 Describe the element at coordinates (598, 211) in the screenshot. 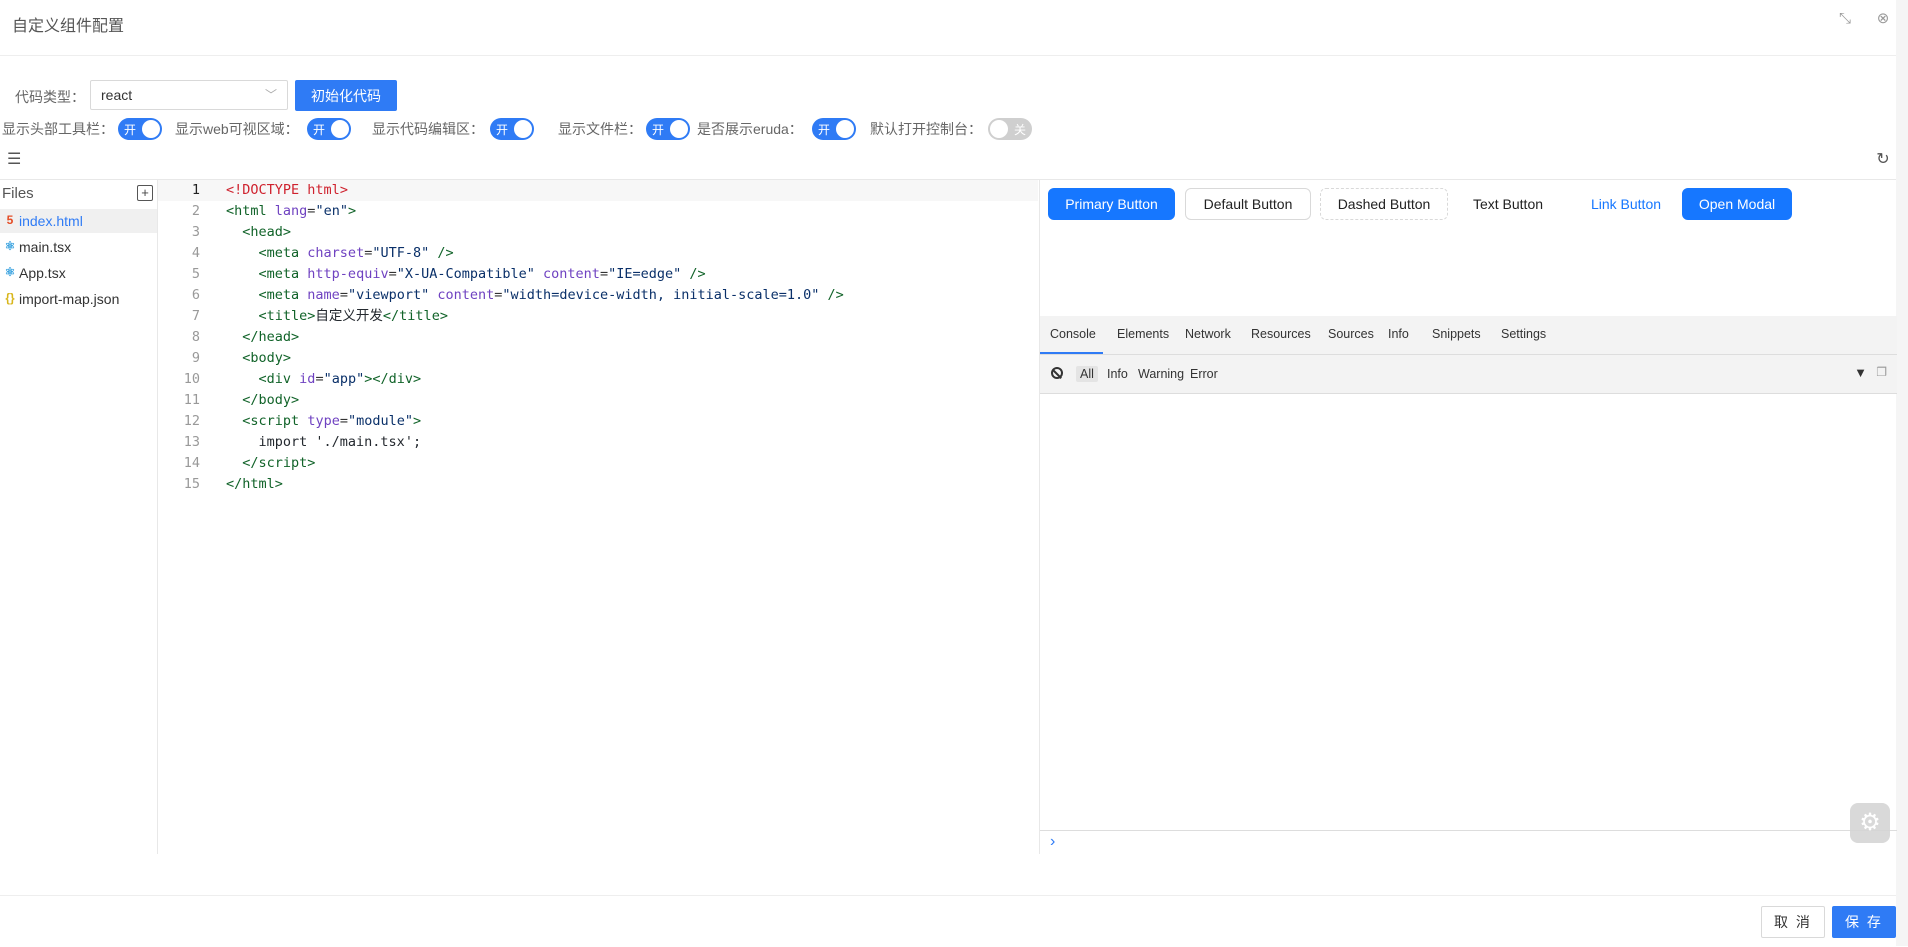

I see `code-line: 2 <html lang="en">` at that location.